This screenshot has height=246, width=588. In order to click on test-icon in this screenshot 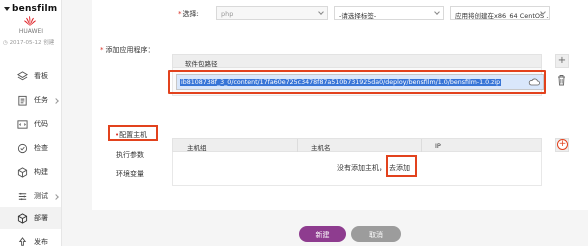, I will do `click(22, 196)`.